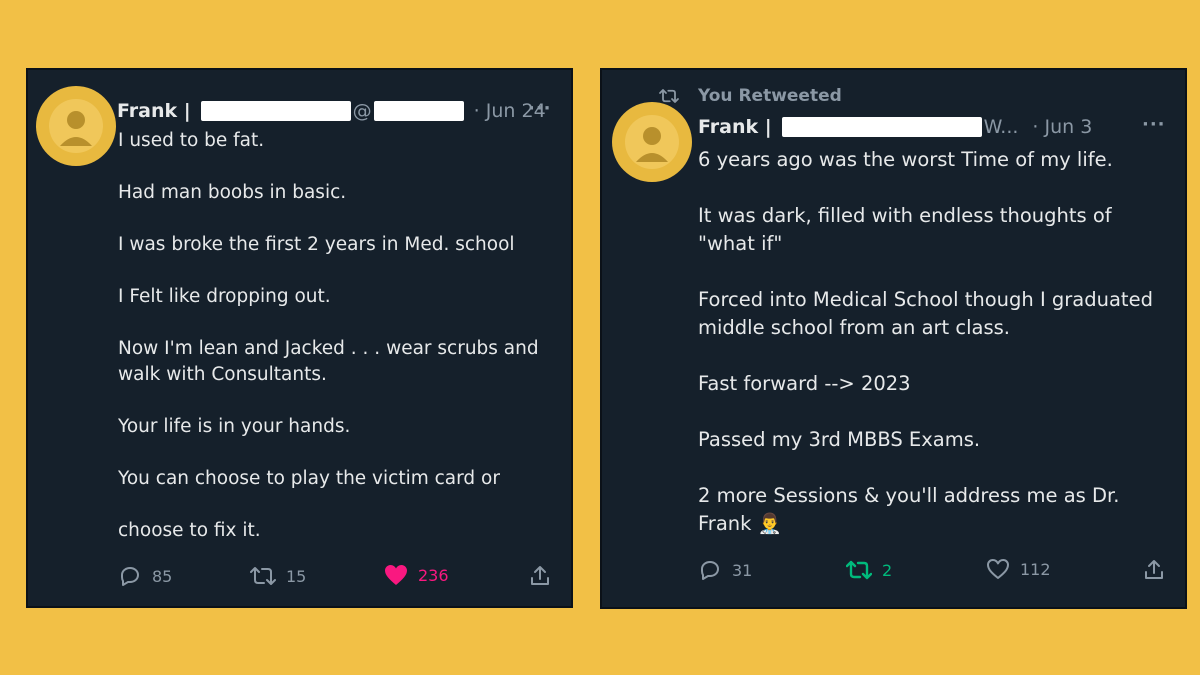  I want to click on heart-outline-icon, so click(998, 569).